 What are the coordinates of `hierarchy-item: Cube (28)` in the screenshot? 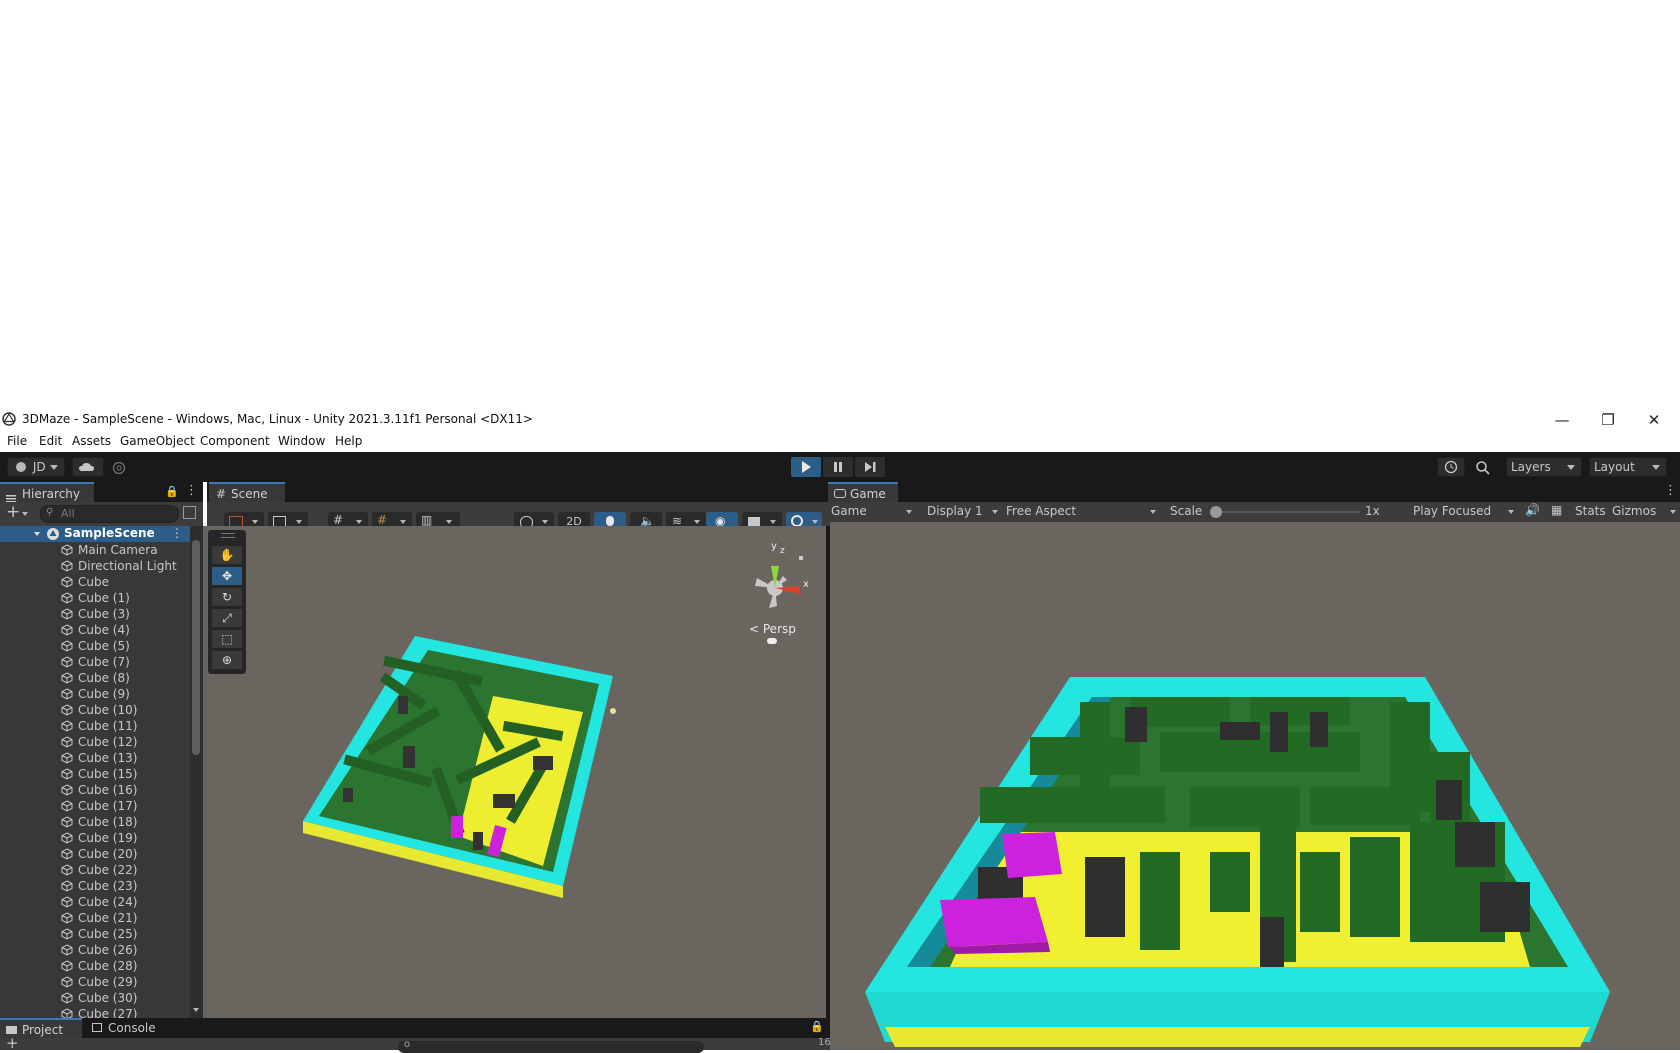 It's located at (95, 966).